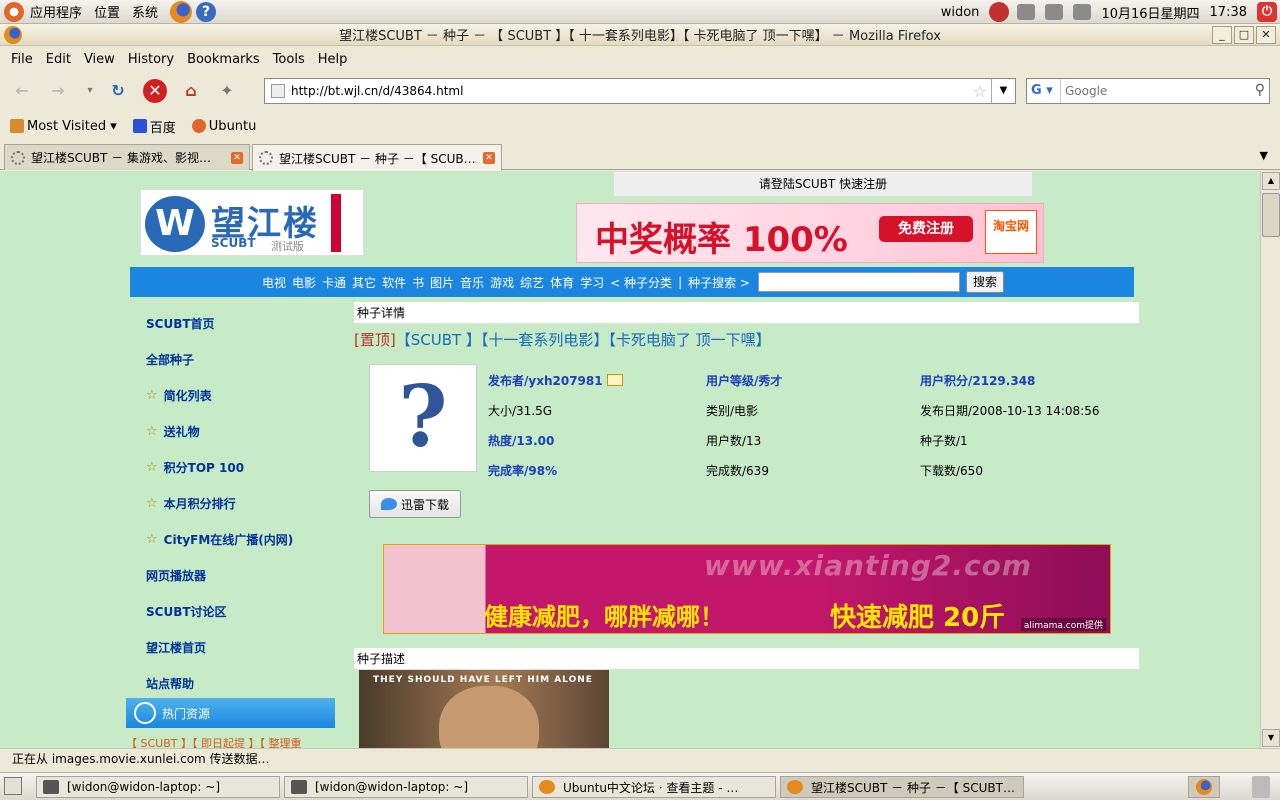 Image resolution: width=1280 pixels, height=800 pixels. What do you see at coordinates (145, 11) in the screenshot?
I see `system-menu: 系统` at bounding box center [145, 11].